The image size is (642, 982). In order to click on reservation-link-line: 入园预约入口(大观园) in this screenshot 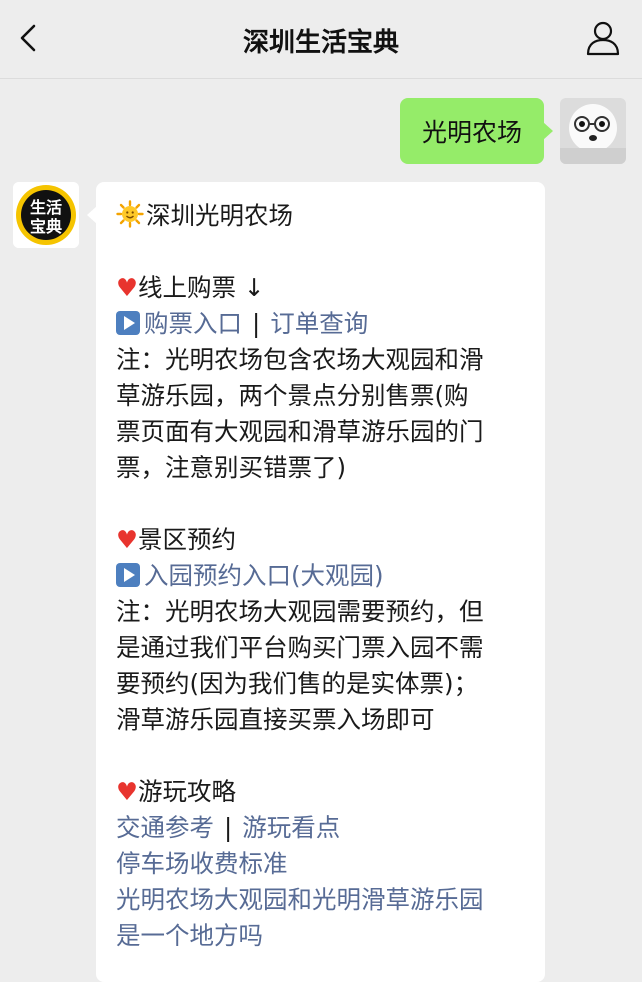, I will do `click(321, 576)`.